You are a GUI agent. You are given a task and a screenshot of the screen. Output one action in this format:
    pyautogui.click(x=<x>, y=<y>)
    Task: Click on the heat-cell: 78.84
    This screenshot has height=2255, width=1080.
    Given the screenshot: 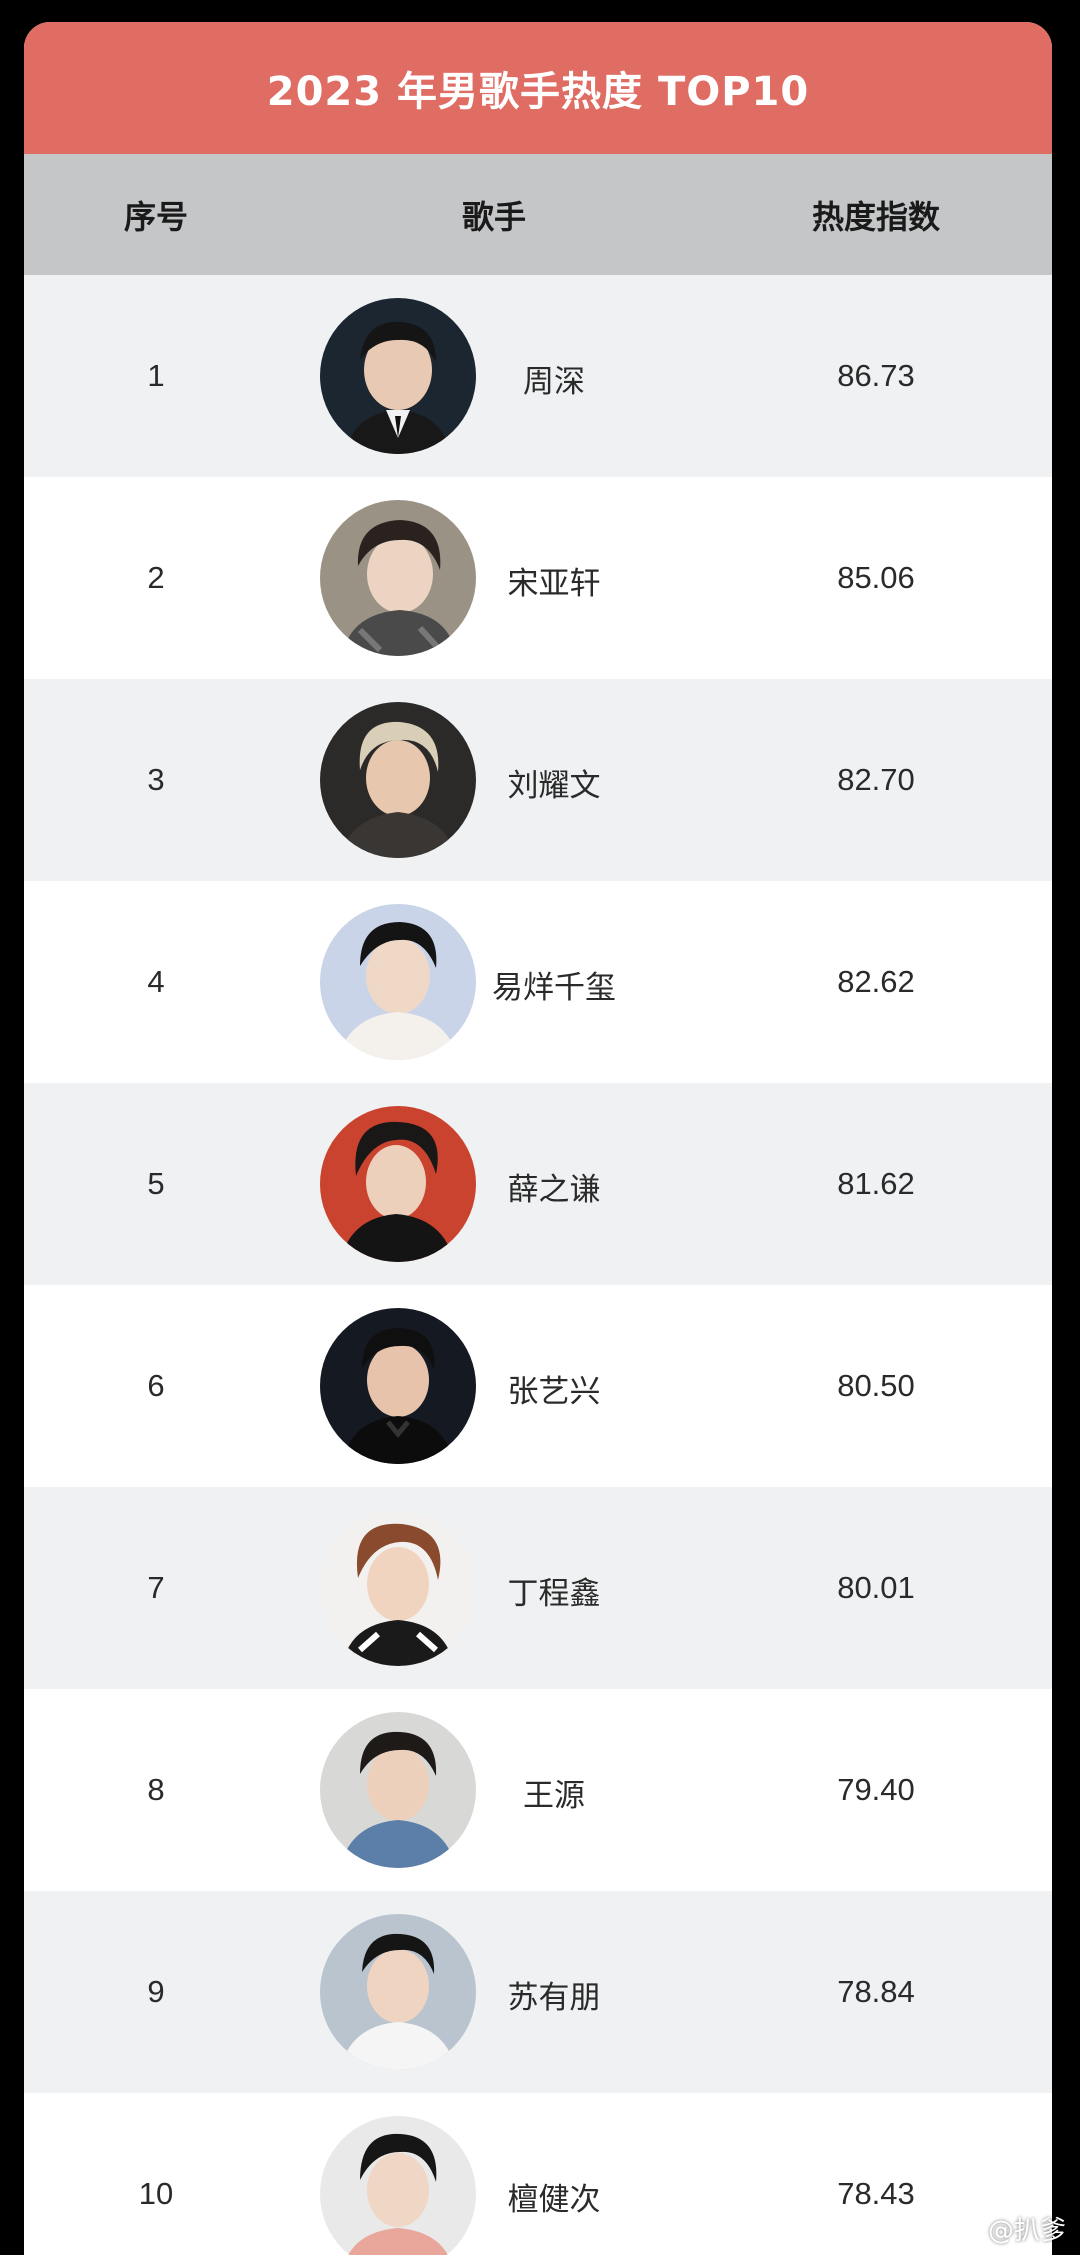 What is the action you would take?
    pyautogui.click(x=876, y=1991)
    